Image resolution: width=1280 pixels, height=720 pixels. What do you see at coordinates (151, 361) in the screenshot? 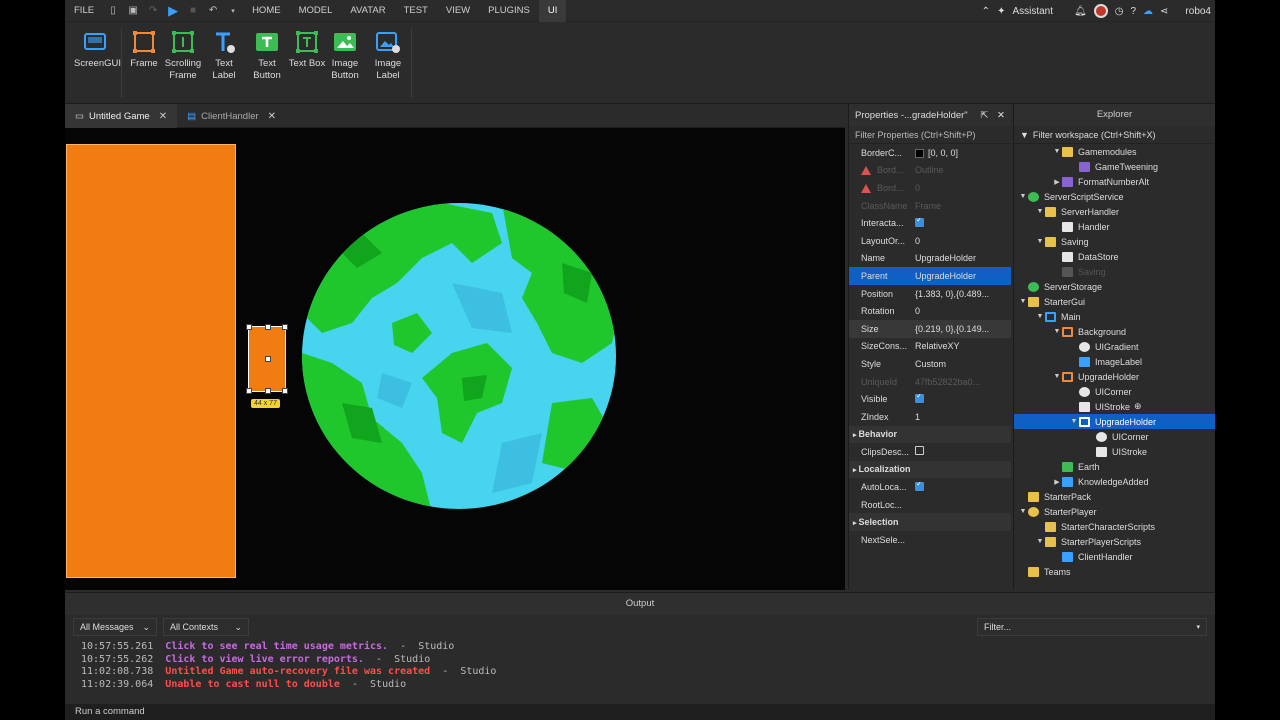
I see `background-frame` at bounding box center [151, 361].